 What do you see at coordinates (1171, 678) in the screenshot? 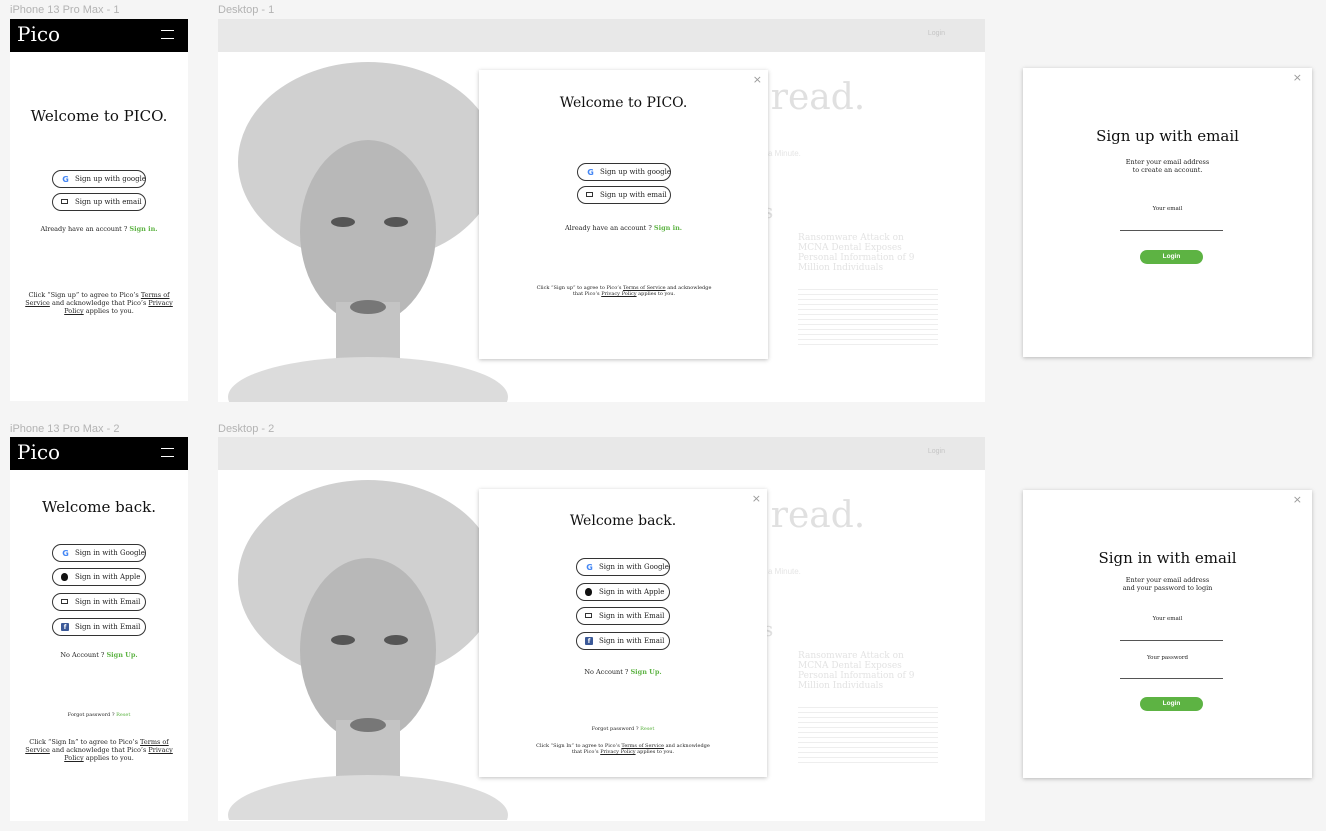
I see `password-input` at bounding box center [1171, 678].